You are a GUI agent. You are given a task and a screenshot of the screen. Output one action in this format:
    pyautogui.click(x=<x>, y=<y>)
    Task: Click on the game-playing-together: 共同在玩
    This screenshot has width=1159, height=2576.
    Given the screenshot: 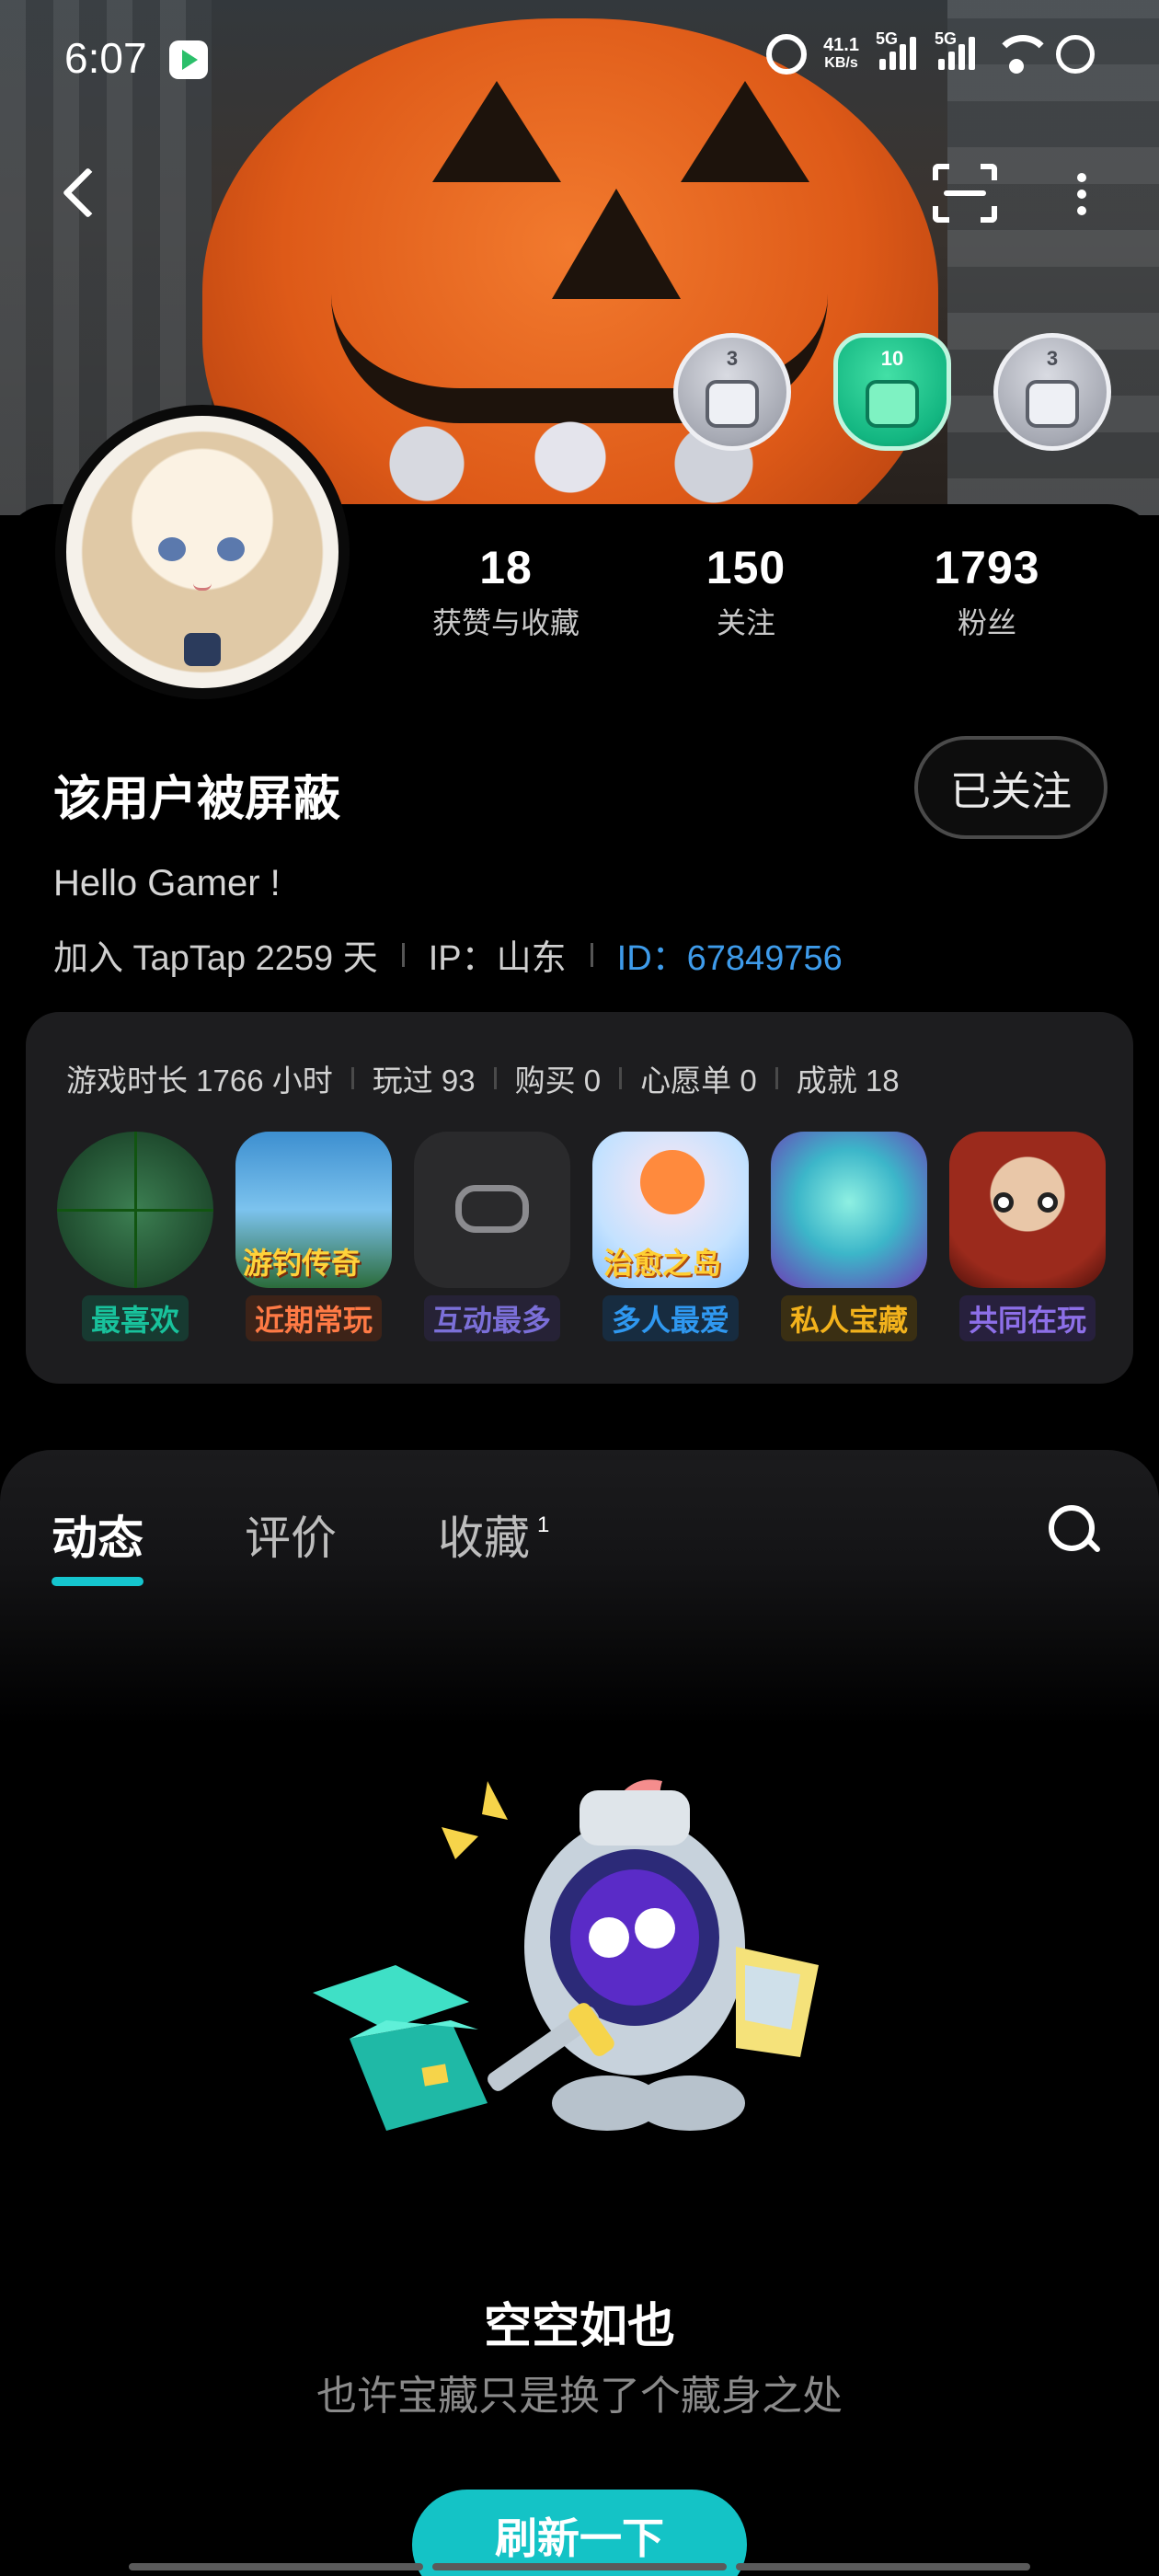 What is the action you would take?
    pyautogui.click(x=1027, y=1236)
    